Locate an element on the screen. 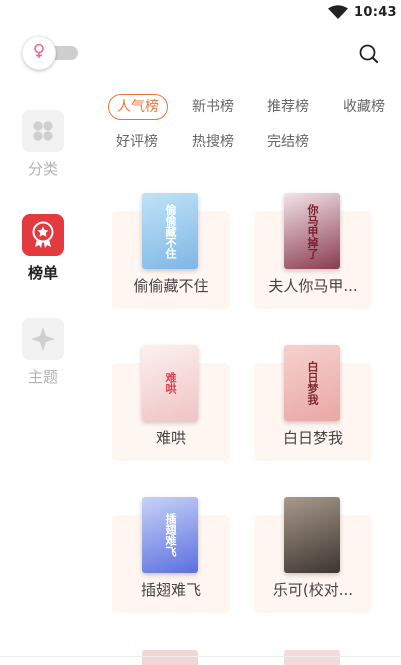 Image resolution: width=401 pixels, height=665 pixels. tab-popular: 人气榜 is located at coordinates (138, 107).